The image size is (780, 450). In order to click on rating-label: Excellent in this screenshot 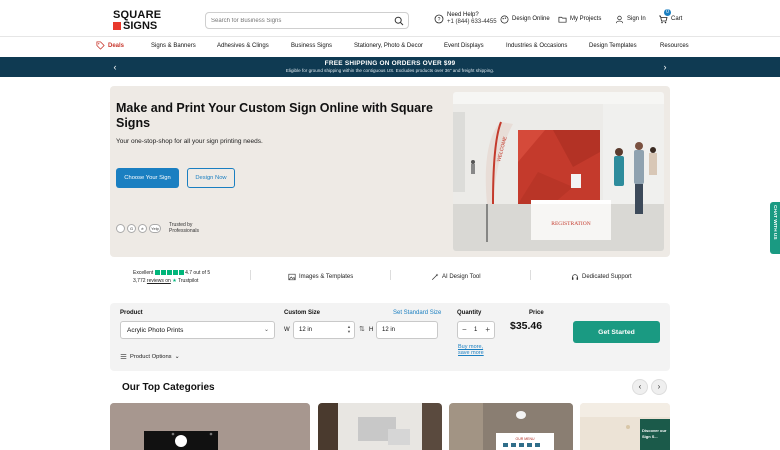, I will do `click(143, 273)`.